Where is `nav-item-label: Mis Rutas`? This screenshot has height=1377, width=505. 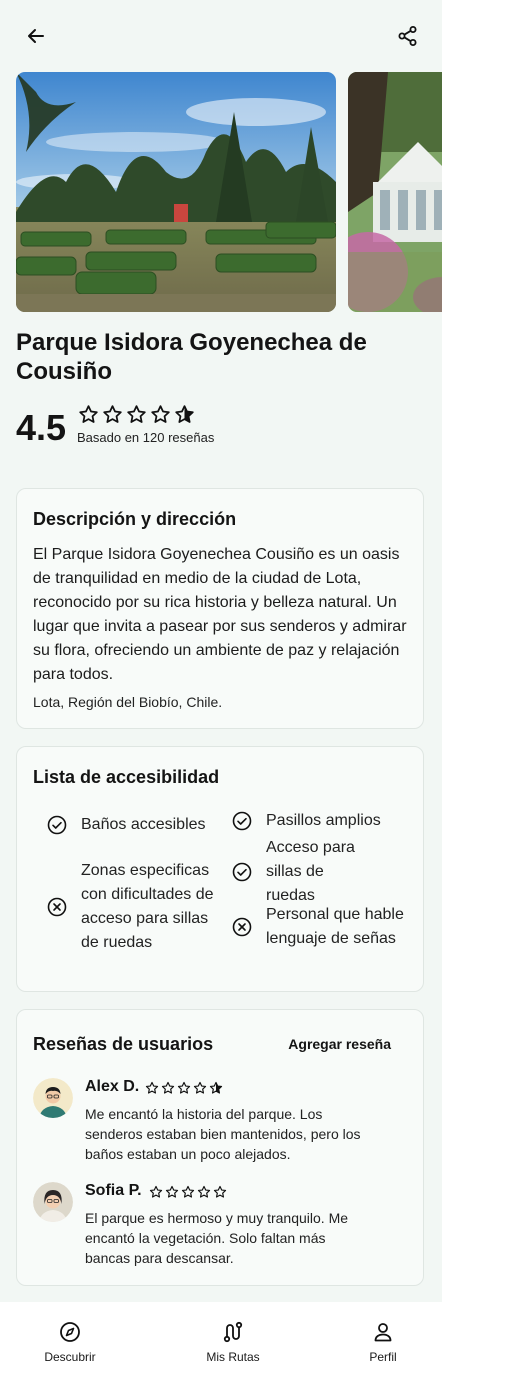
nav-item-label: Mis Rutas is located at coordinates (233, 1357).